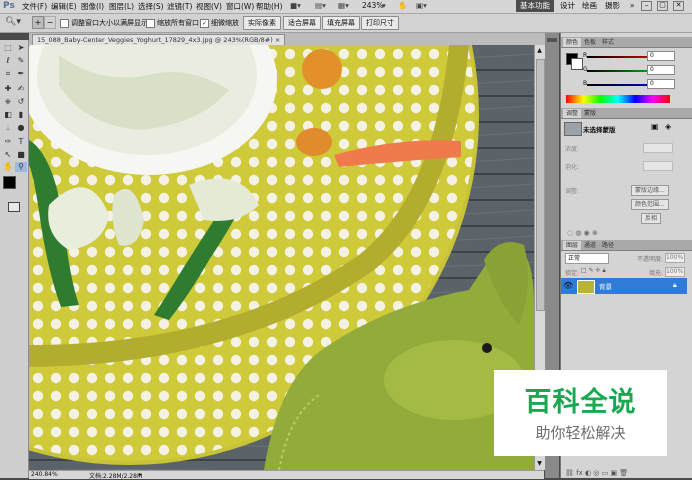 The width and height of the screenshot is (692, 480). Describe the element at coordinates (50, 22) in the screenshot. I see `zoom-out-icon: −` at that location.